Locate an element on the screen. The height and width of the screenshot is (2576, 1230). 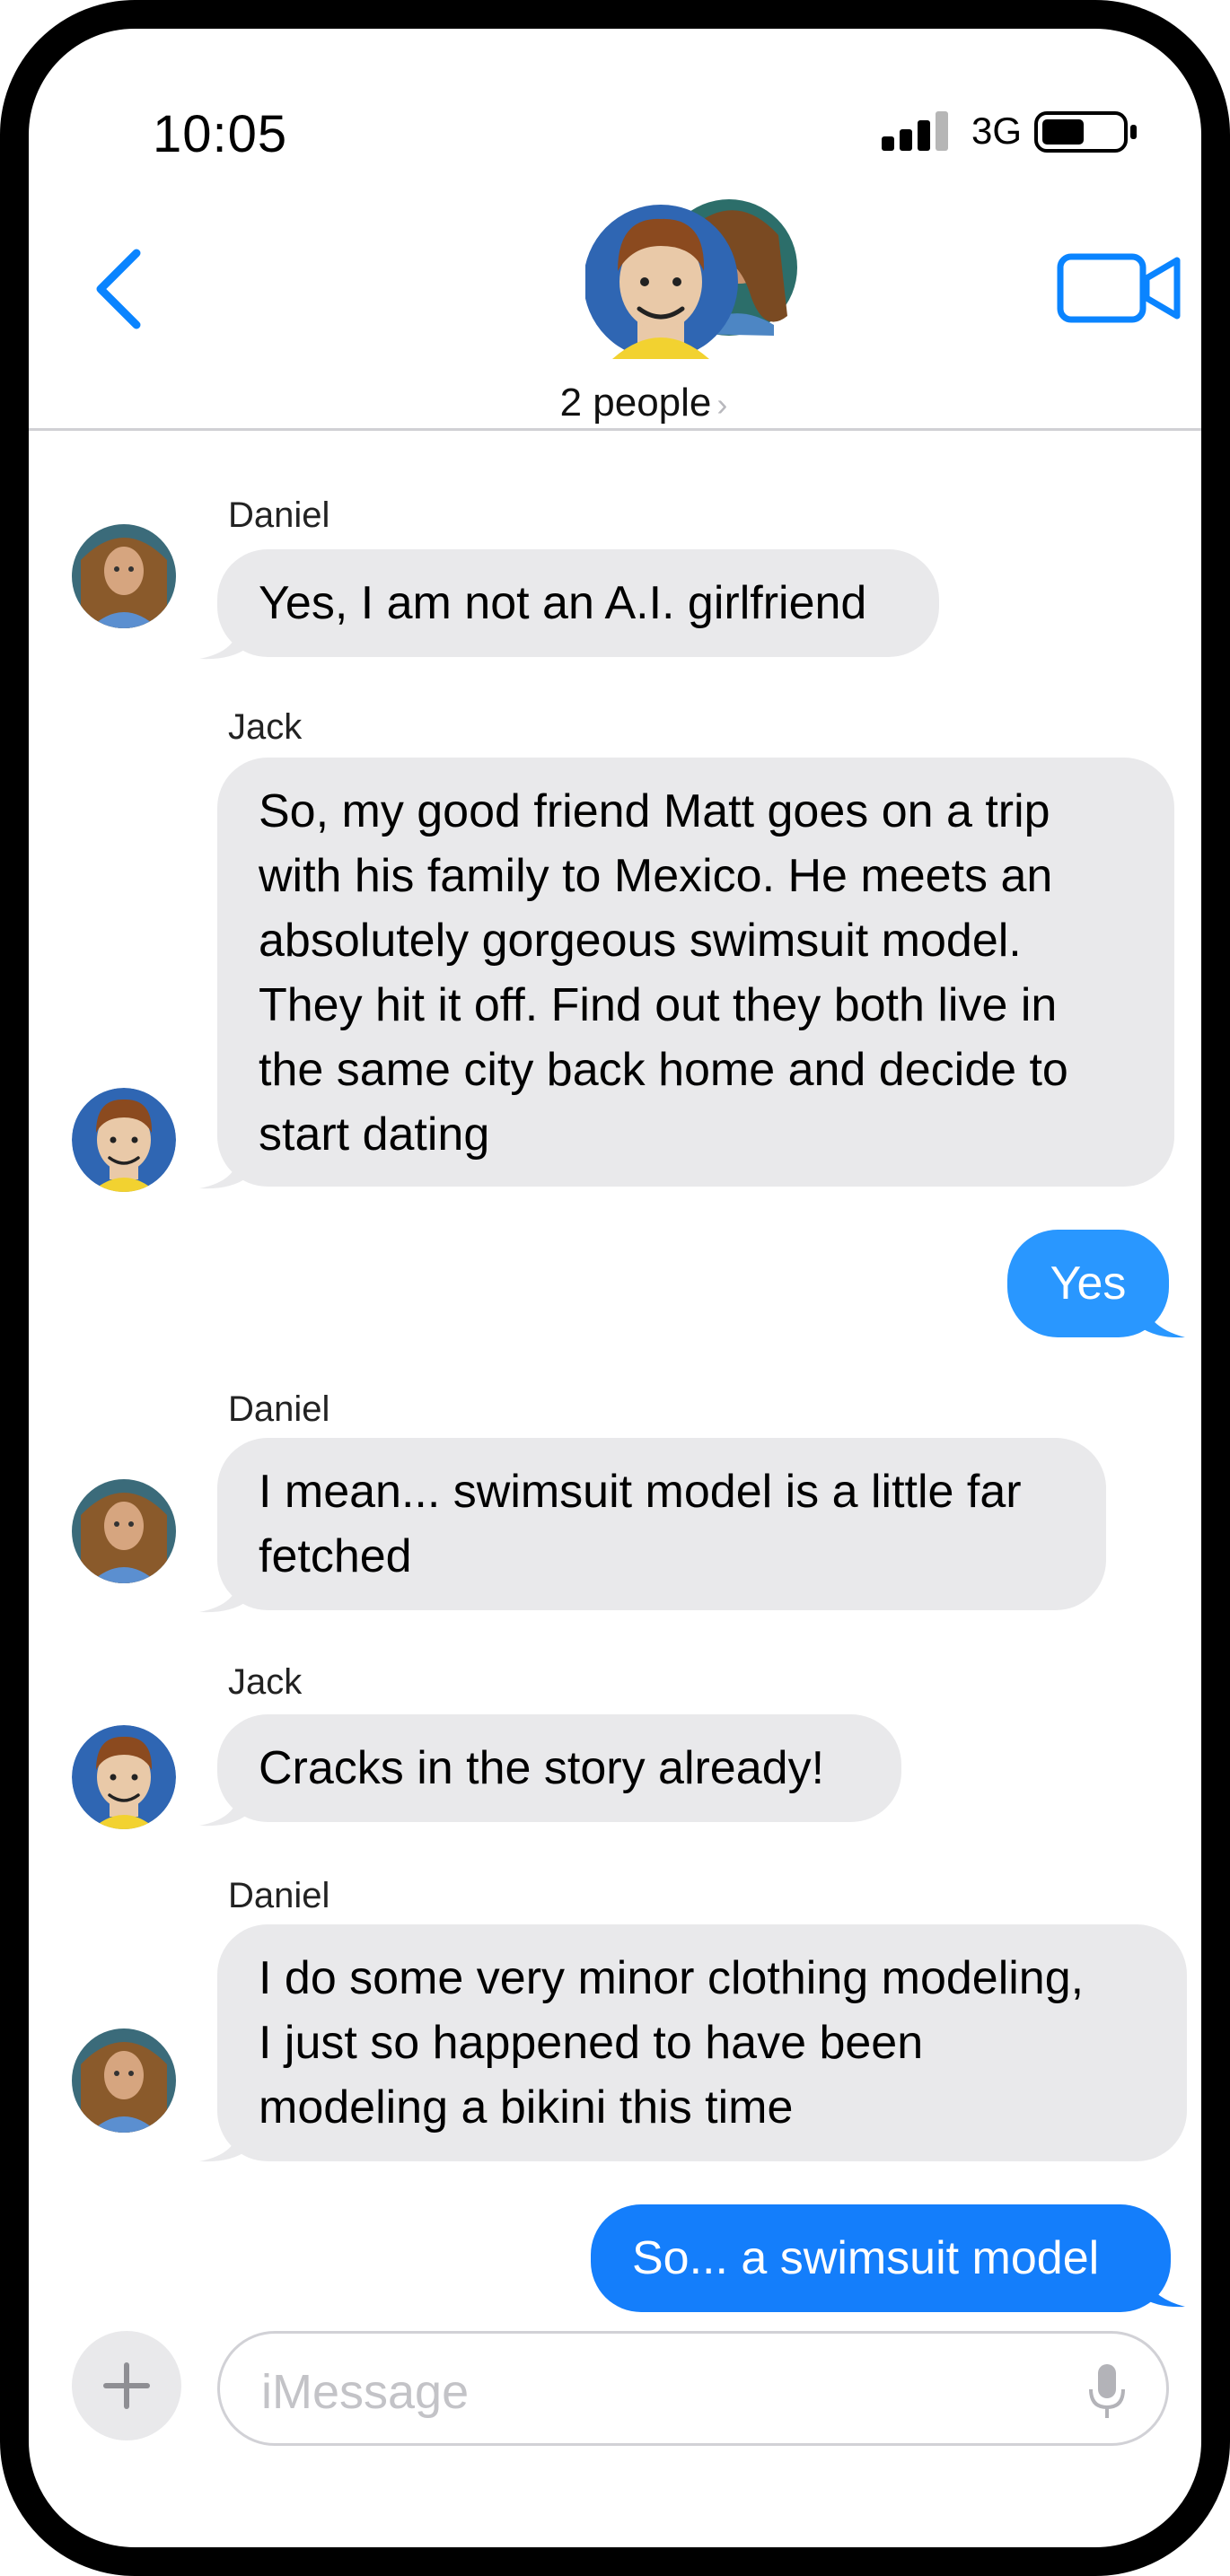
message-line: So, my good friend Matt goes on a trip is located at coordinates (654, 811).